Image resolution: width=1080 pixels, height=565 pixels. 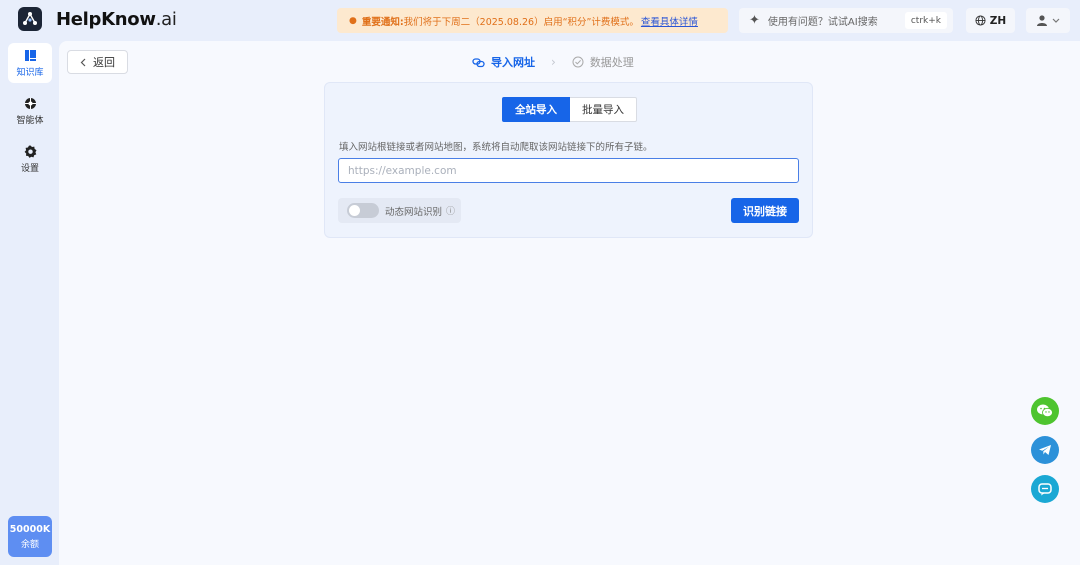 I want to click on language-button: ZH, so click(x=990, y=20).